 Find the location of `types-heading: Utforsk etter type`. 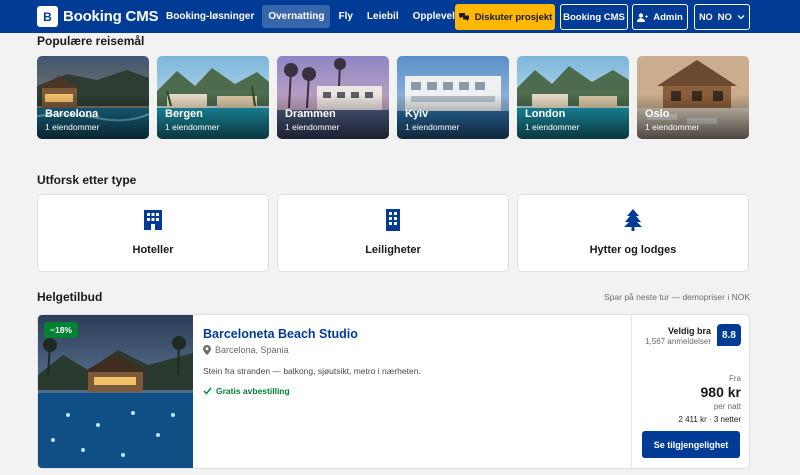

types-heading: Utforsk etter type is located at coordinates (87, 180).